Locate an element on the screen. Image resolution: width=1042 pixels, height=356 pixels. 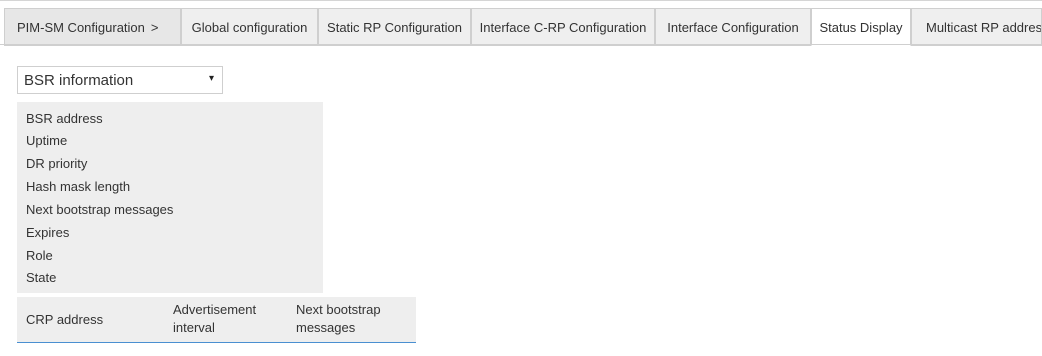
column-header-advertisement-interval: Advertisement interval is located at coordinates (214, 319).